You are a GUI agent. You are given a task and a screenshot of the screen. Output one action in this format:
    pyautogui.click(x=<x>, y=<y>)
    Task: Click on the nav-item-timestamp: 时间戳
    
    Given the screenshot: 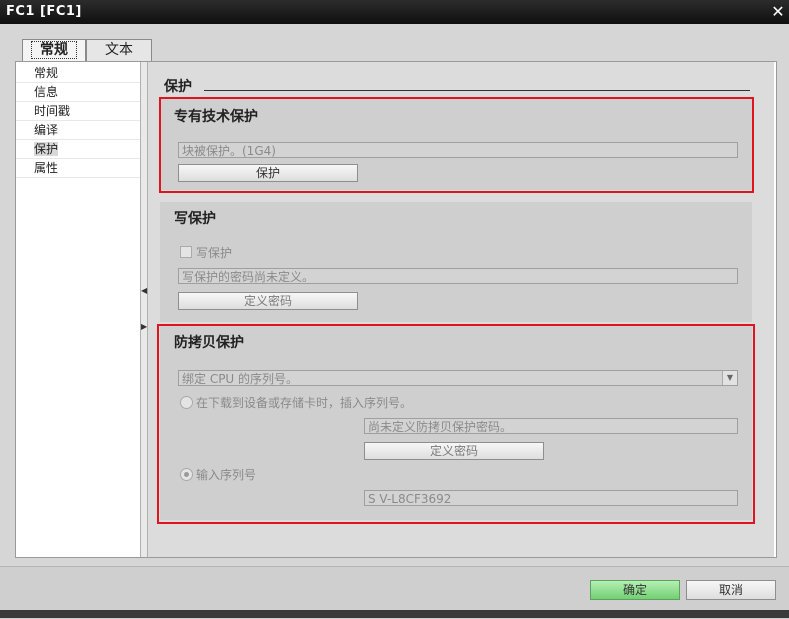 What is the action you would take?
    pyautogui.click(x=78, y=111)
    